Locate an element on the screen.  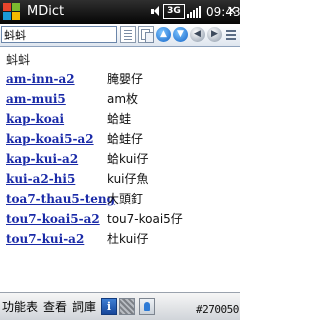
list-item: kap-koai5-a2 蛤蛙仔 is located at coordinates (120, 139).